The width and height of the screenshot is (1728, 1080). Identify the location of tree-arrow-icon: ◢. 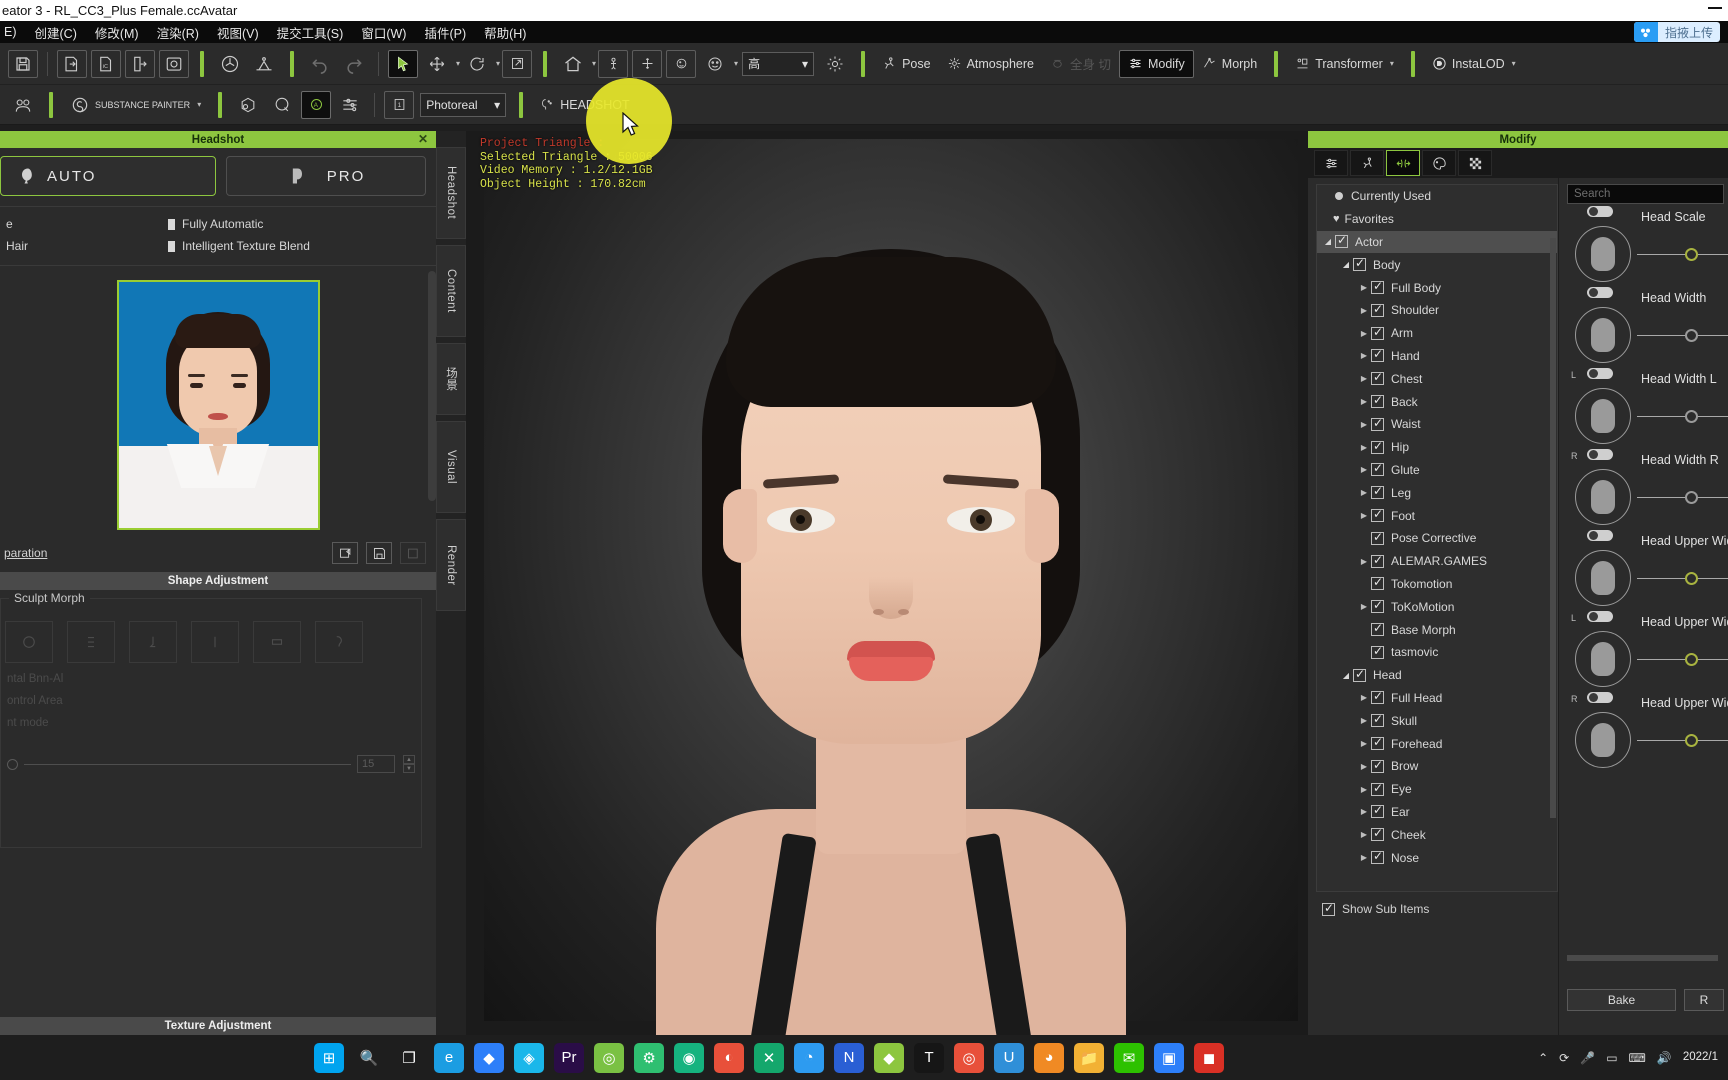
(1346, 264).